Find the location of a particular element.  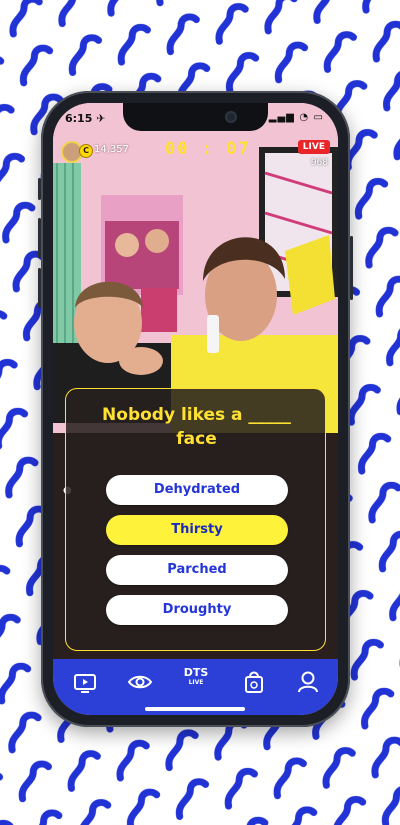

quiz-question: Nobody likes a _____ face is located at coordinates (196, 427).